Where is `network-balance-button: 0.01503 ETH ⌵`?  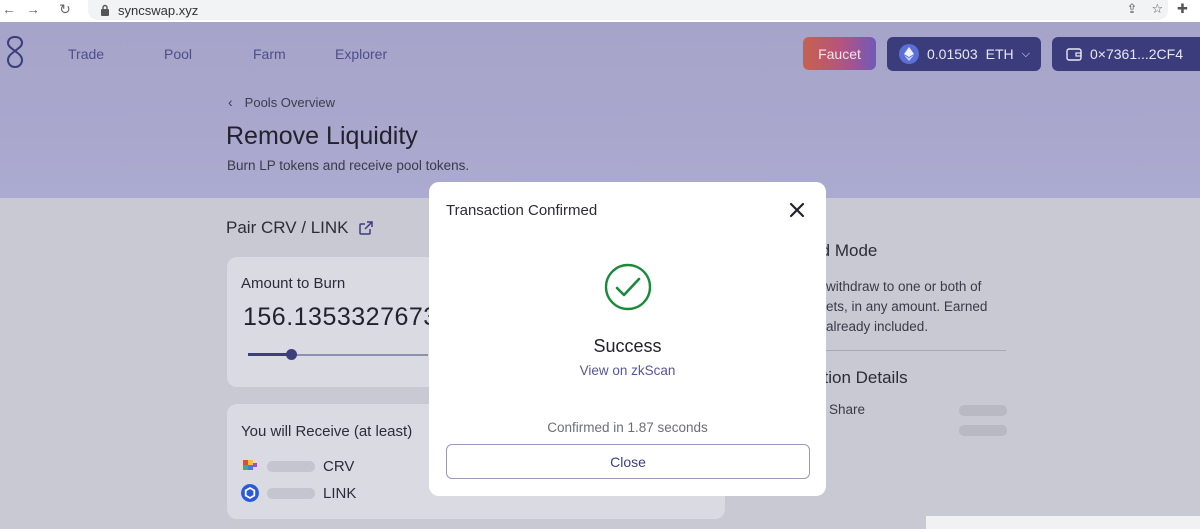
network-balance-button: 0.01503 ETH ⌵ is located at coordinates (964, 54).